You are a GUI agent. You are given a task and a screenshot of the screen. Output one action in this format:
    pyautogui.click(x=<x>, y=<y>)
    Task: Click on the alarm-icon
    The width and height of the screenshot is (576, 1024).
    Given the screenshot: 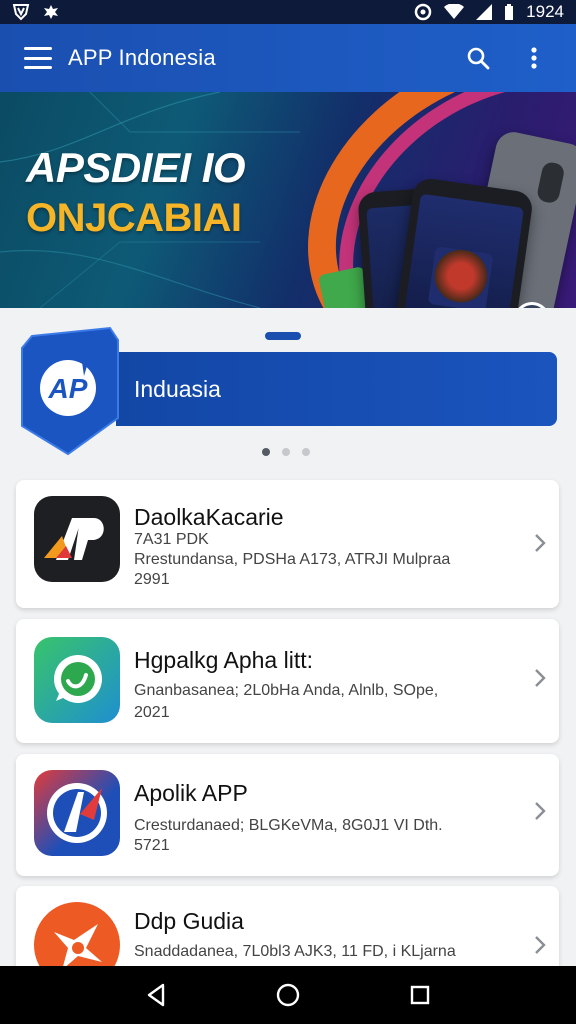 What is the action you would take?
    pyautogui.click(x=423, y=12)
    